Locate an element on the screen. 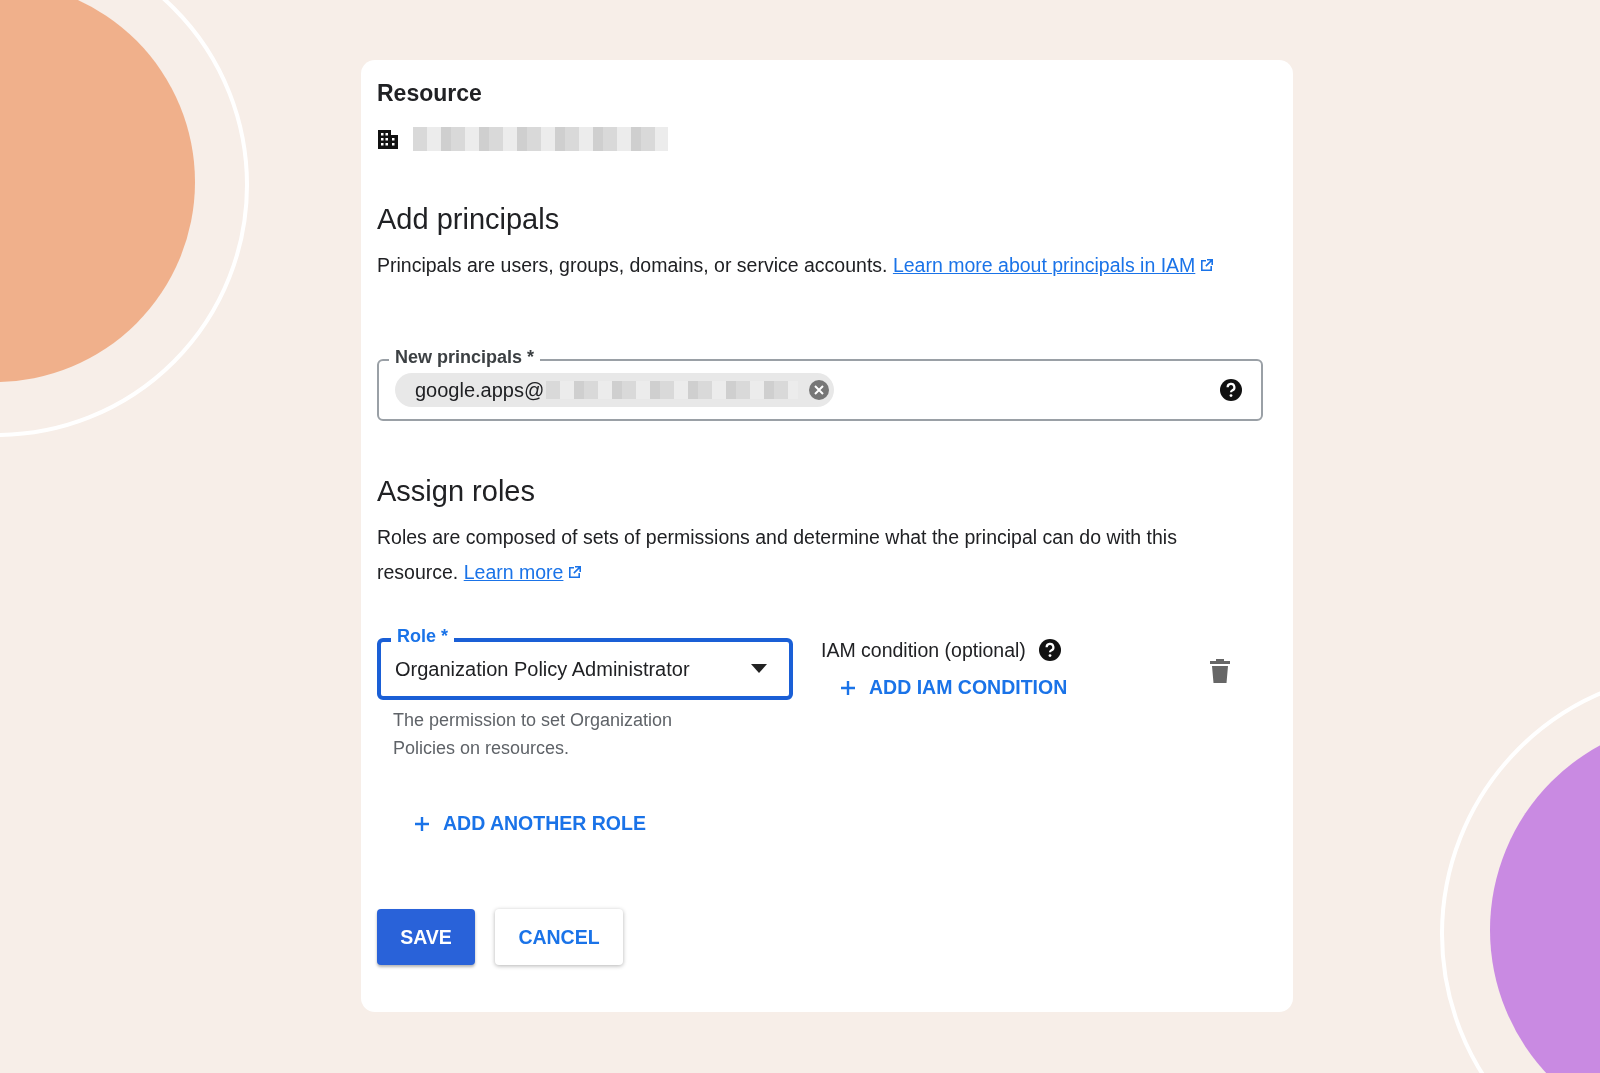 This screenshot has width=1600, height=1073. save-button: SAVE is located at coordinates (426, 937).